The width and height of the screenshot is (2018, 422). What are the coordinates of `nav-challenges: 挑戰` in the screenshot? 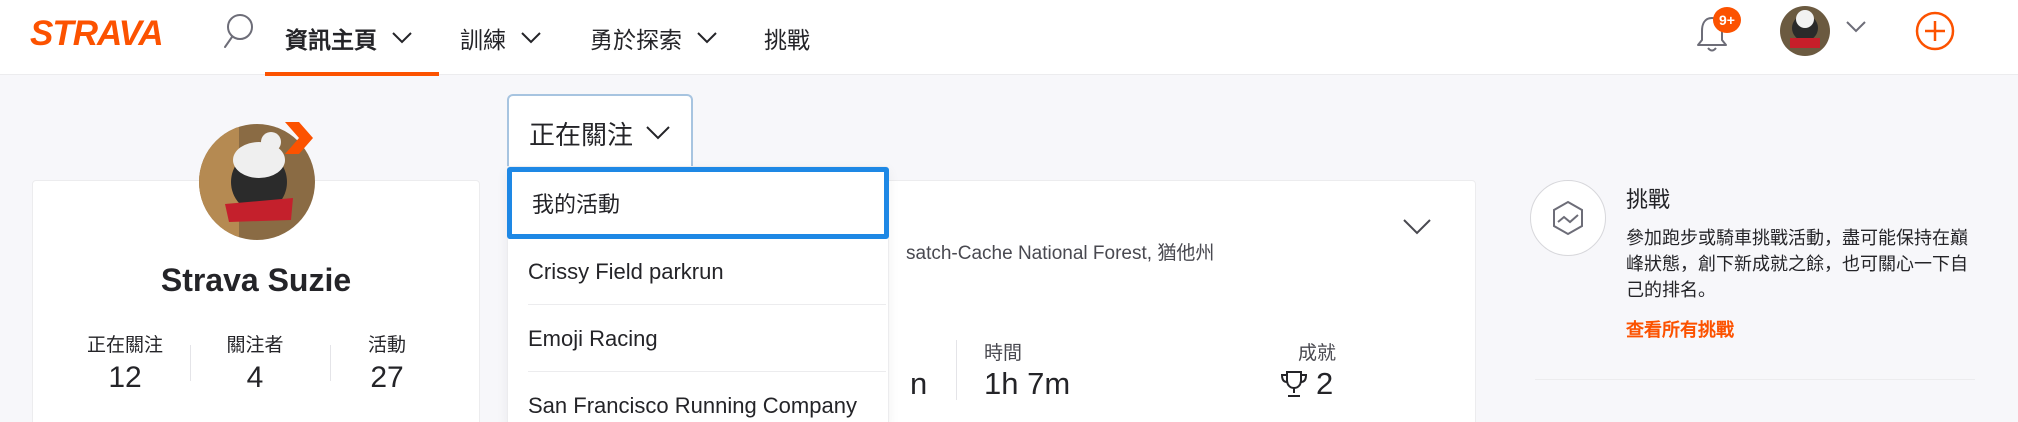 It's located at (787, 37).